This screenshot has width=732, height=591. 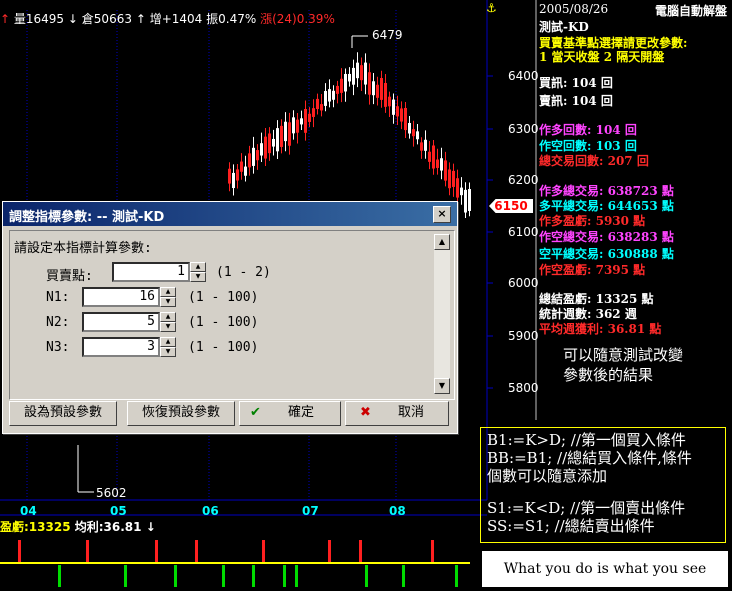 What do you see at coordinates (523, 336) in the screenshot?
I see `price-tick: 5900` at bounding box center [523, 336].